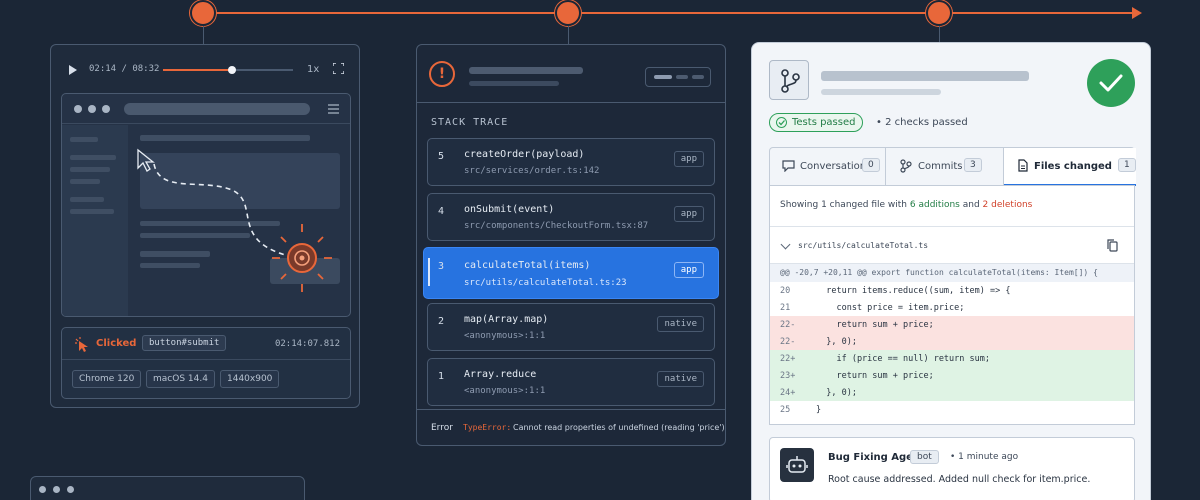  I want to click on frame-index: 1, so click(441, 376).